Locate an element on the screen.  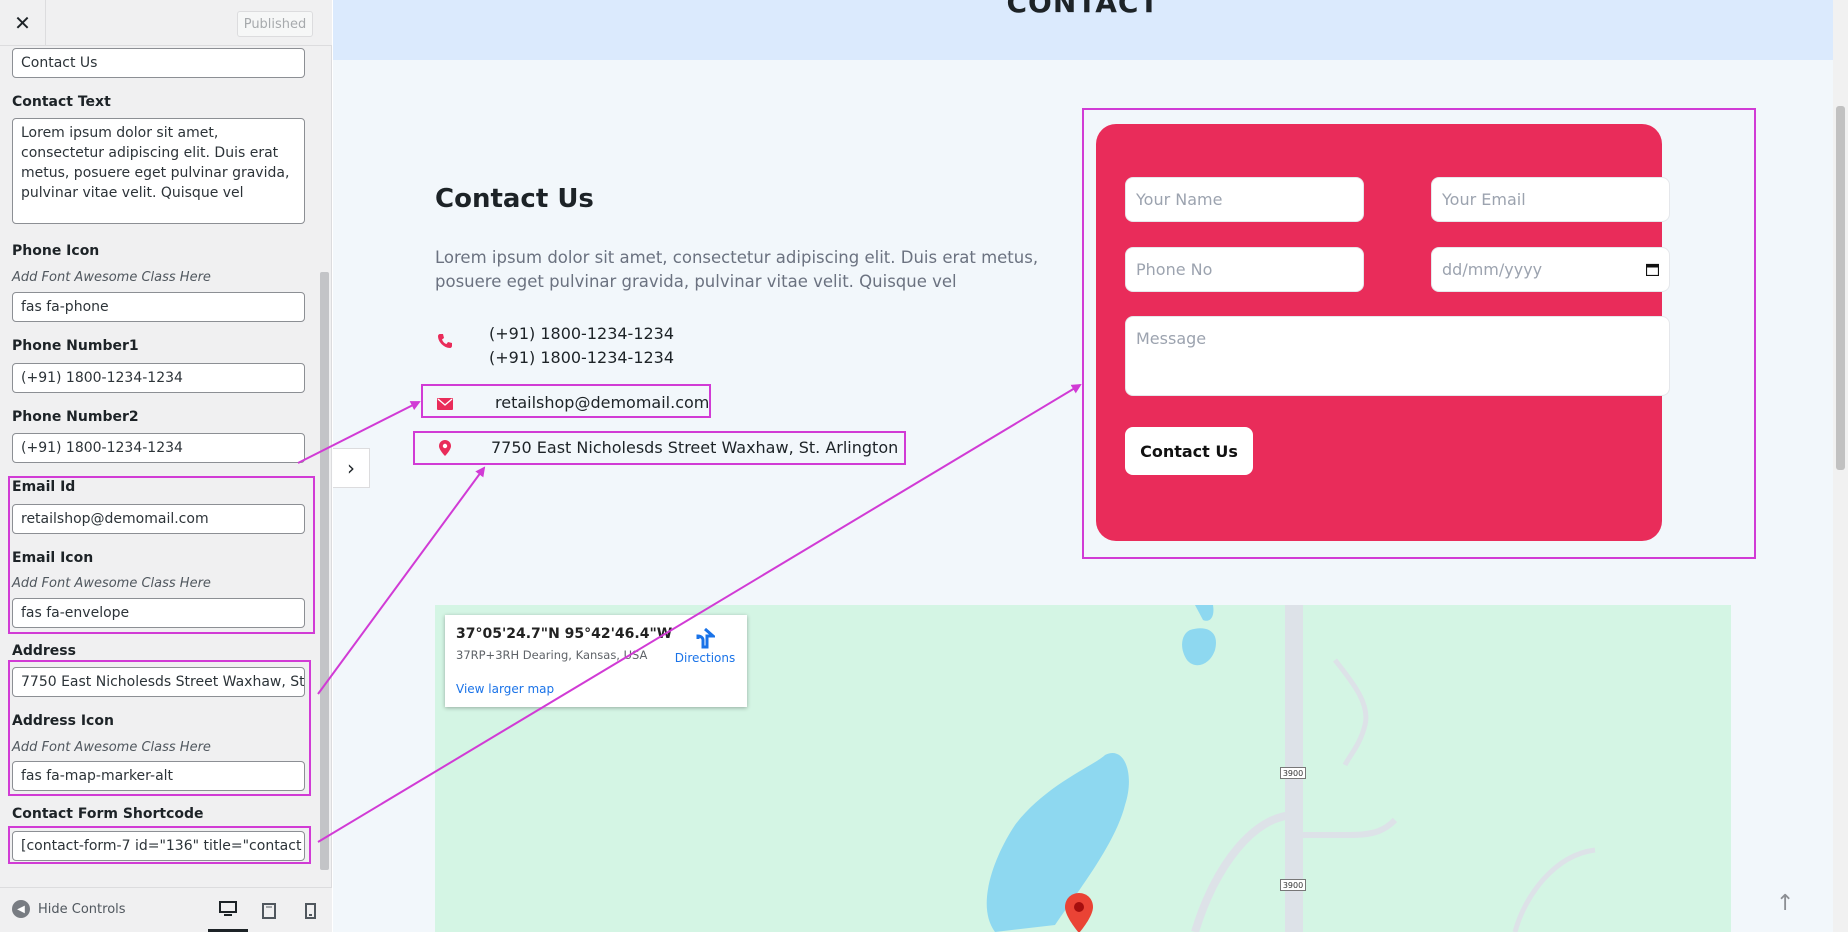
message-textarea: Message is located at coordinates (1397, 356).